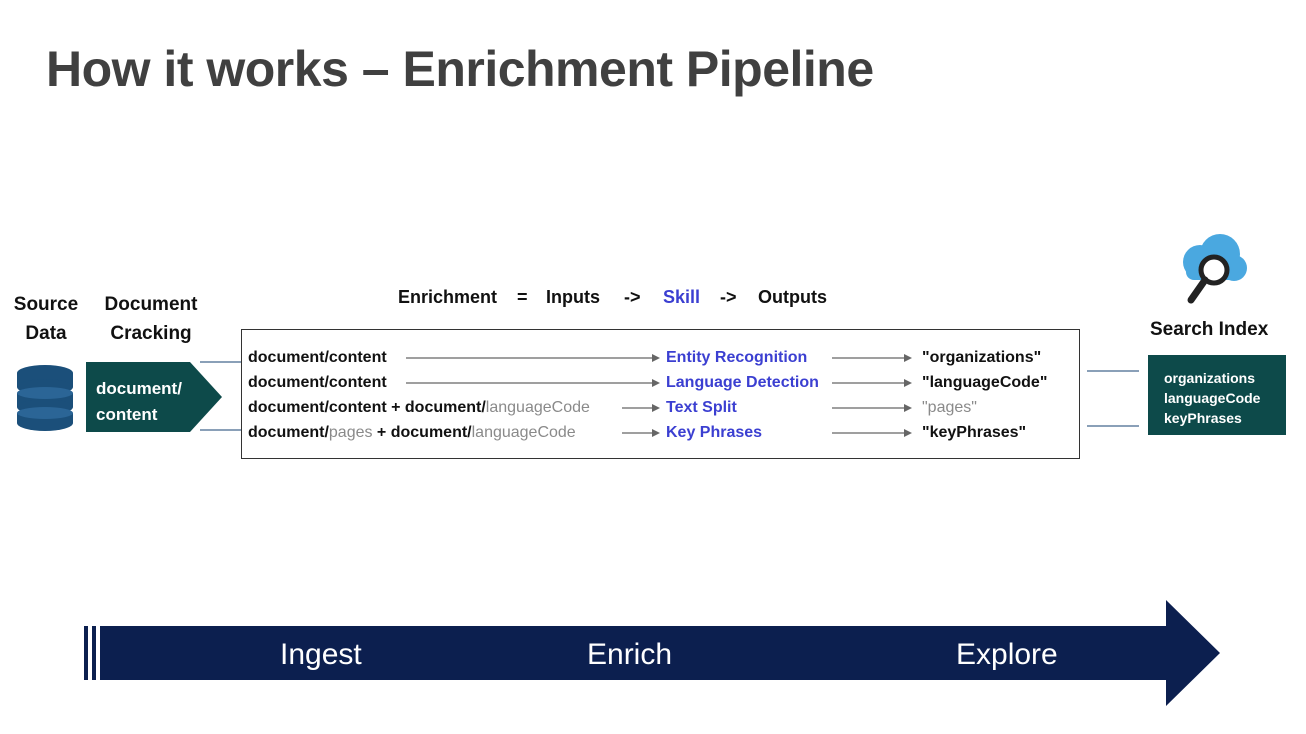 This screenshot has width=1306, height=734. Describe the element at coordinates (737, 357) in the screenshot. I see `row-skill: Entity Recognition` at that location.